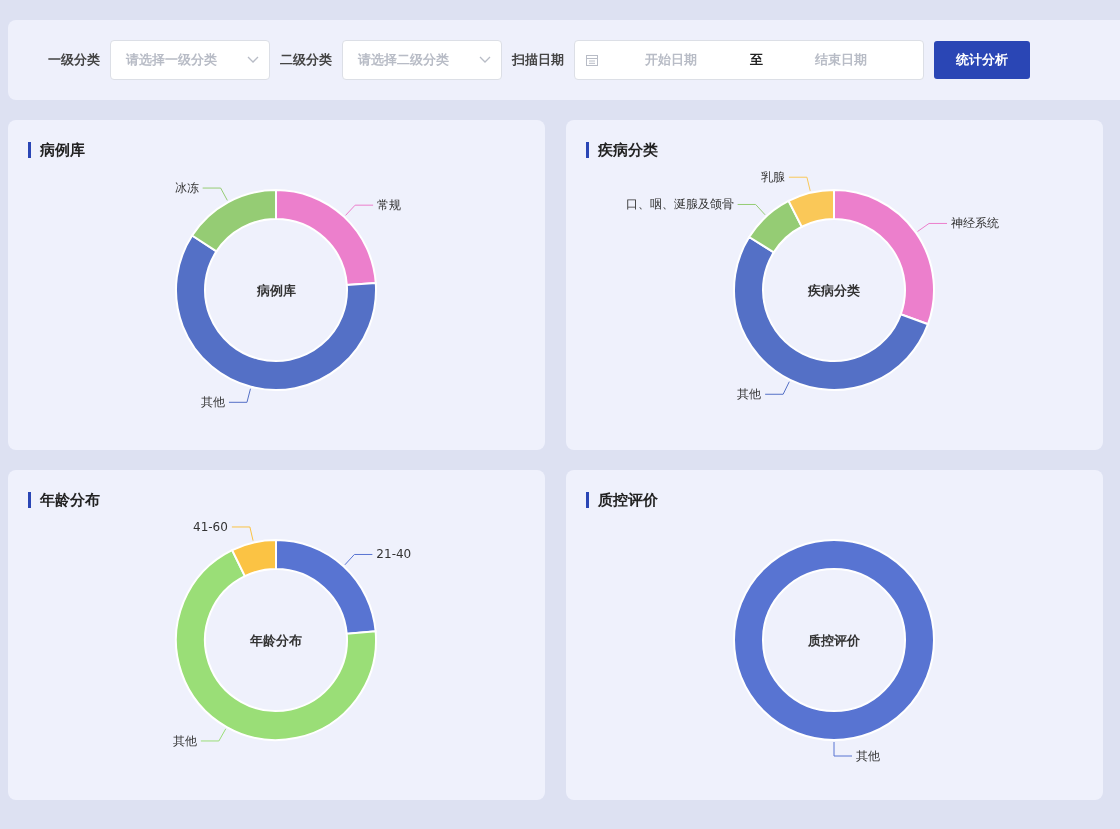 This screenshot has width=1120, height=829. What do you see at coordinates (772, 177) in the screenshot?
I see `slice-label: 乳腺` at bounding box center [772, 177].